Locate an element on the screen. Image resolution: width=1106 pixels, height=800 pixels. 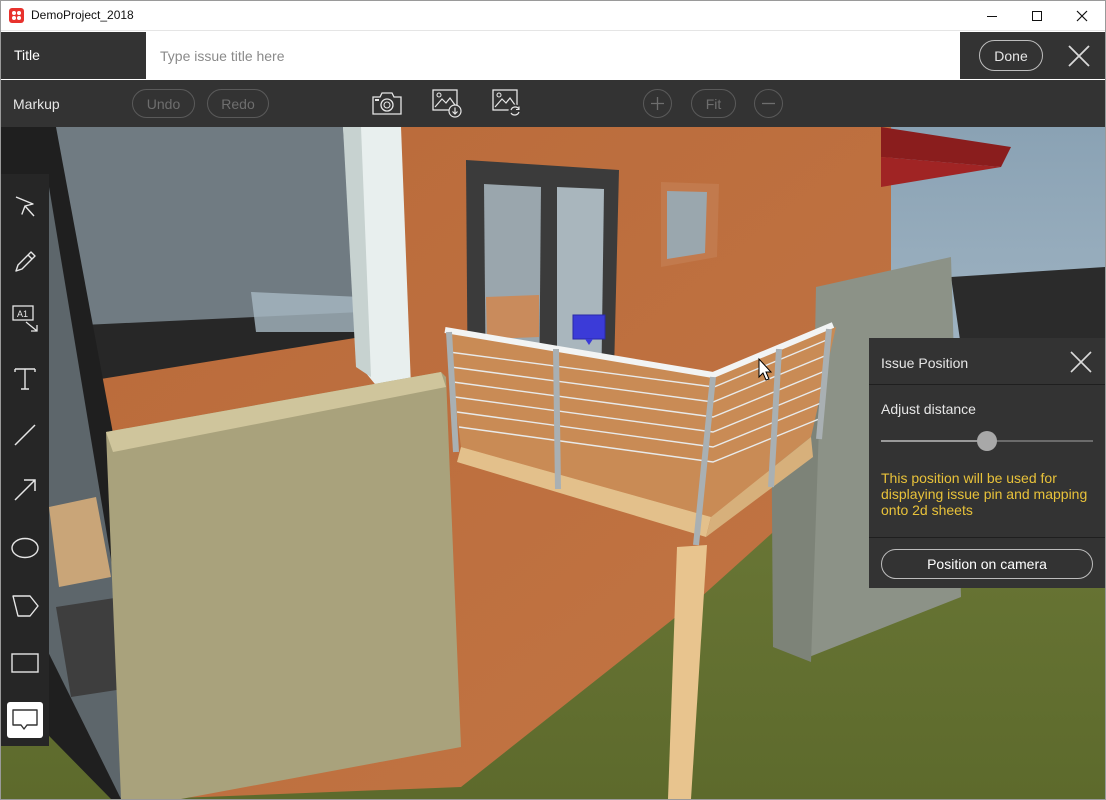
rectangle-icon is located at coordinates (25, 663).